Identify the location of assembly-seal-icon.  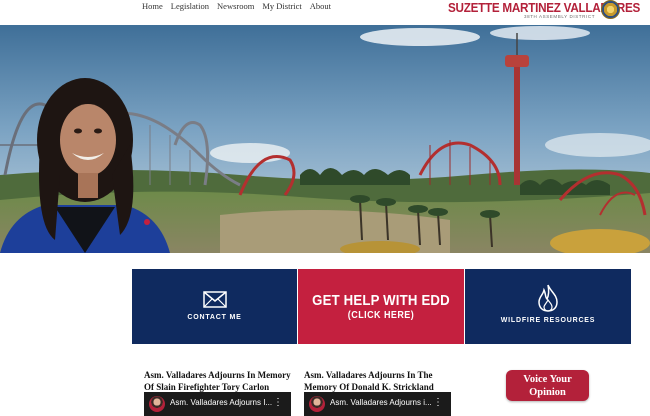
(610, 9).